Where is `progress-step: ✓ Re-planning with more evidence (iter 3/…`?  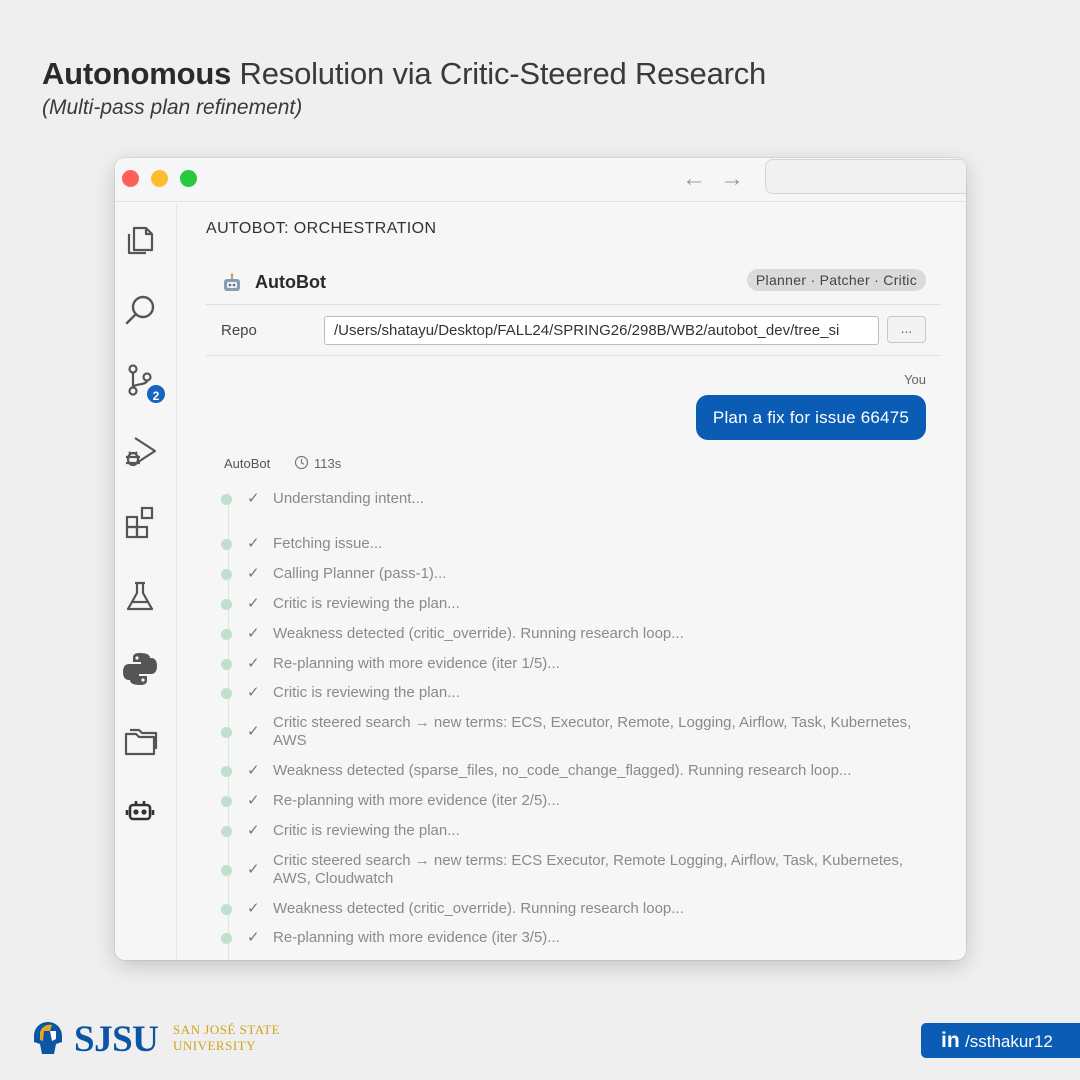 progress-step: ✓ Re-planning with more evidence (iter 3/… is located at coordinates (571, 938).